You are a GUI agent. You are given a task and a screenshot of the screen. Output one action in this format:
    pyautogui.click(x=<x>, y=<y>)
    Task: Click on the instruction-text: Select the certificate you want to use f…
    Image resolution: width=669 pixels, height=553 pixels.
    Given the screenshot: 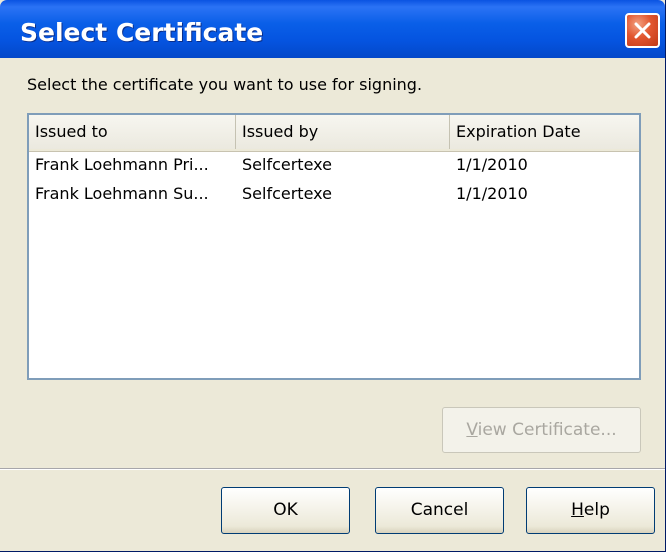 What is the action you would take?
    pyautogui.click(x=225, y=84)
    